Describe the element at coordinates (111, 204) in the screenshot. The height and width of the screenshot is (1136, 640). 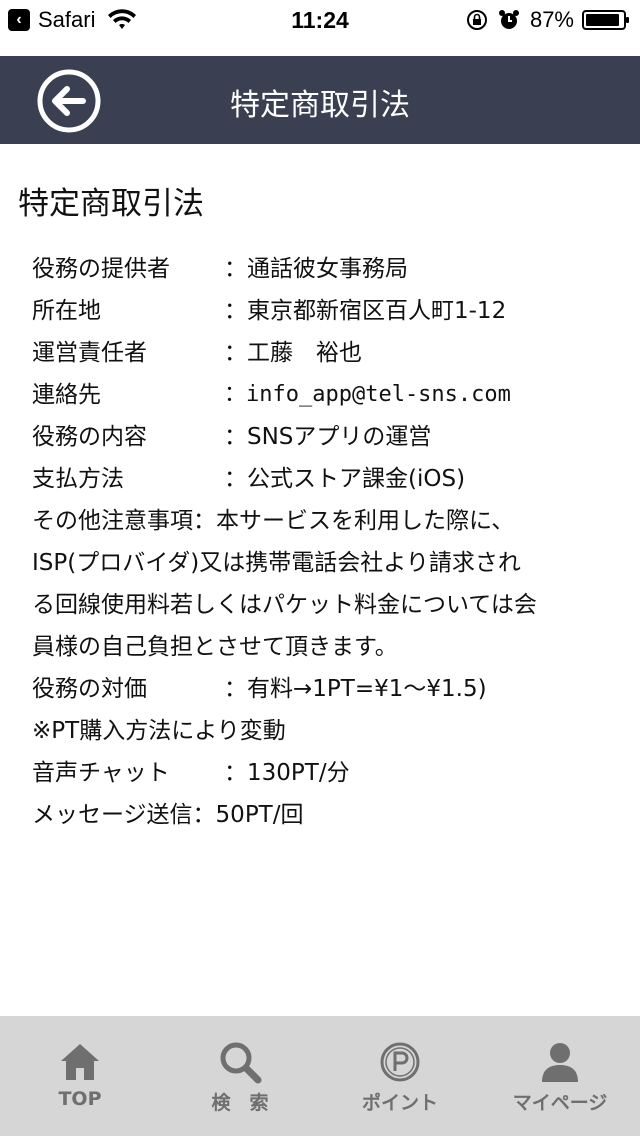
I see `page-title: 特定商取引法` at that location.